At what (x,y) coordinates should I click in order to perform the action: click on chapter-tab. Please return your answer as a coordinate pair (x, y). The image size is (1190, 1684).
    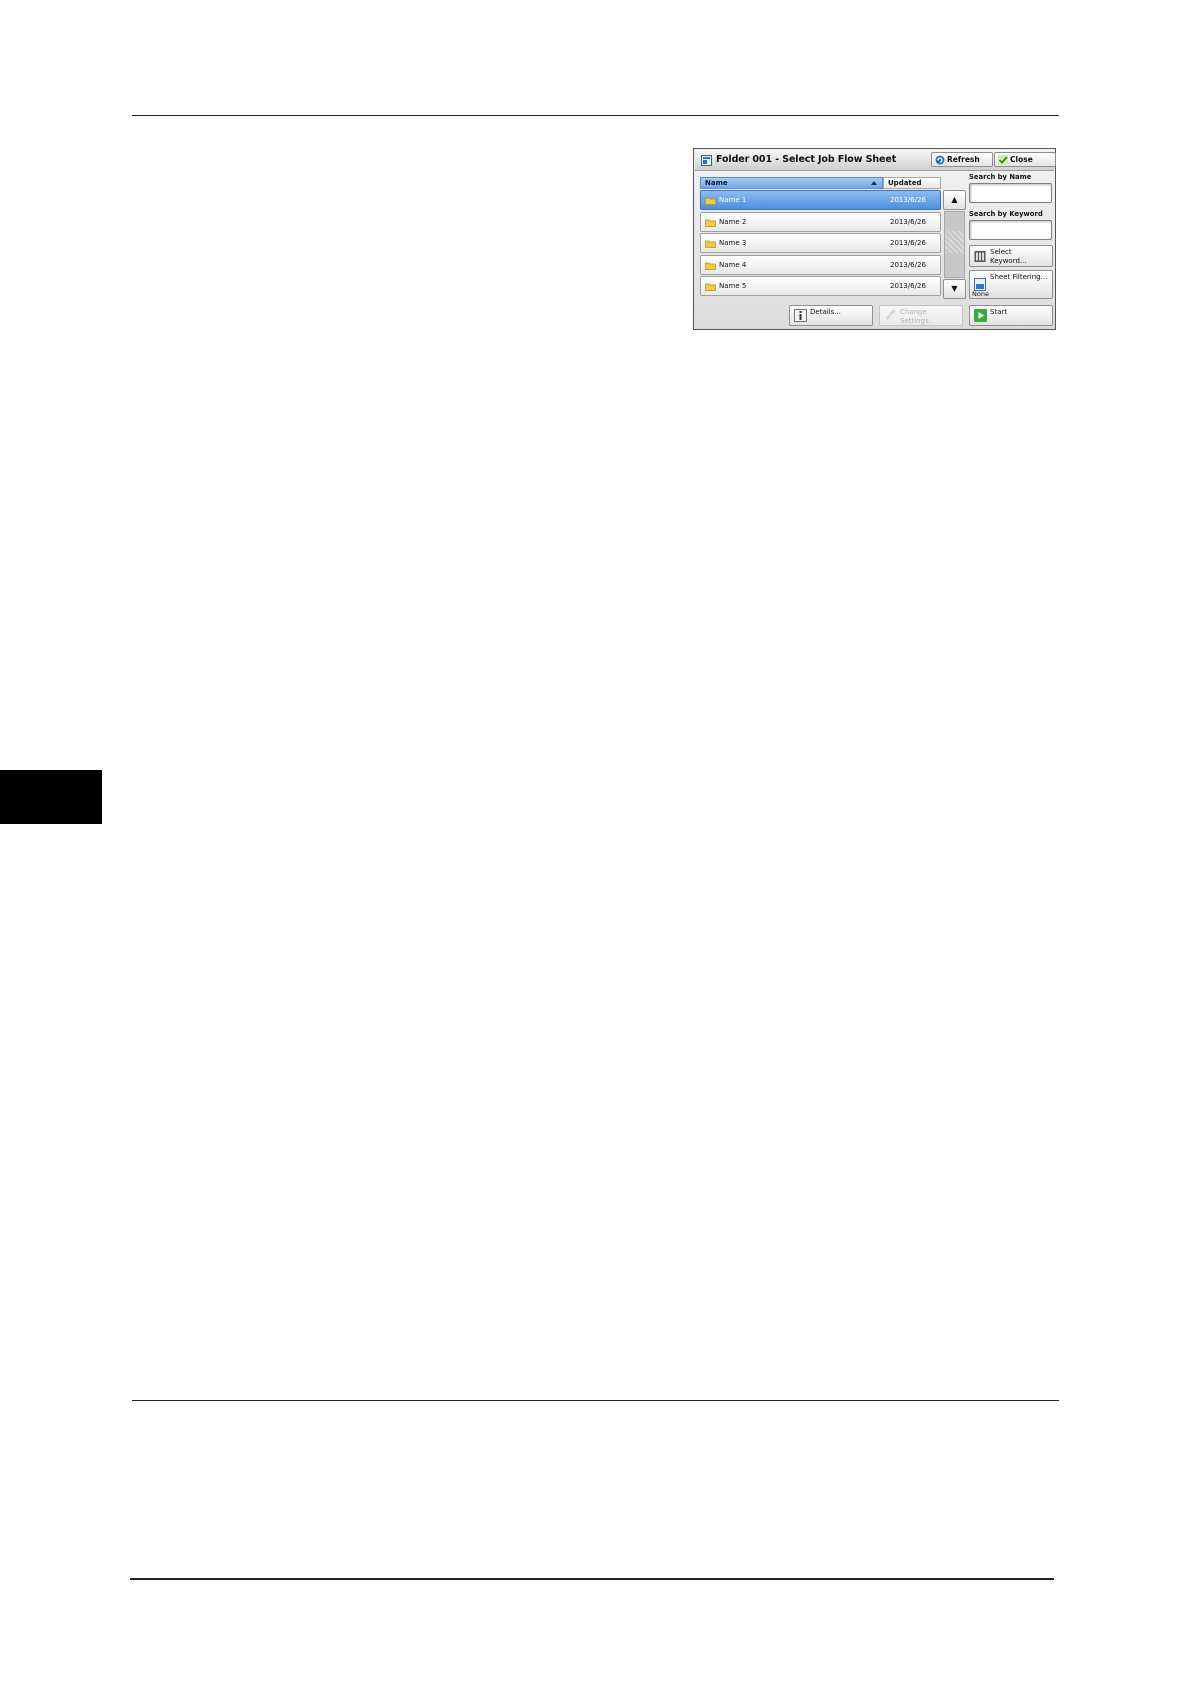
    Looking at the image, I should click on (51, 797).